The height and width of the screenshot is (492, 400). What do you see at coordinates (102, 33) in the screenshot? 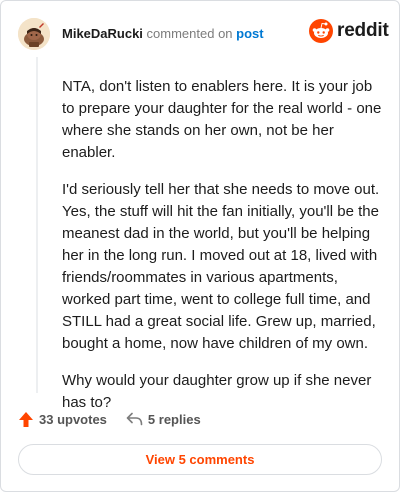
I see `username-link: MikeDaRucki` at bounding box center [102, 33].